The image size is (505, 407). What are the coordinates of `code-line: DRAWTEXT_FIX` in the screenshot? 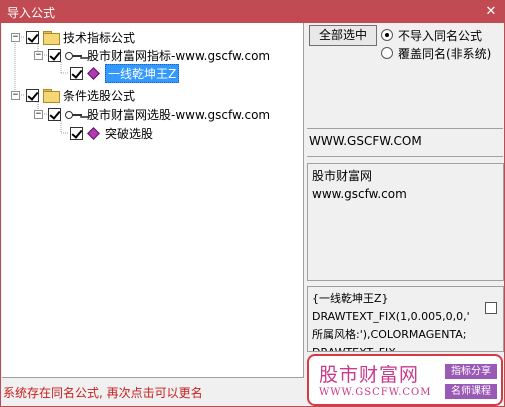 It's located at (405, 347).